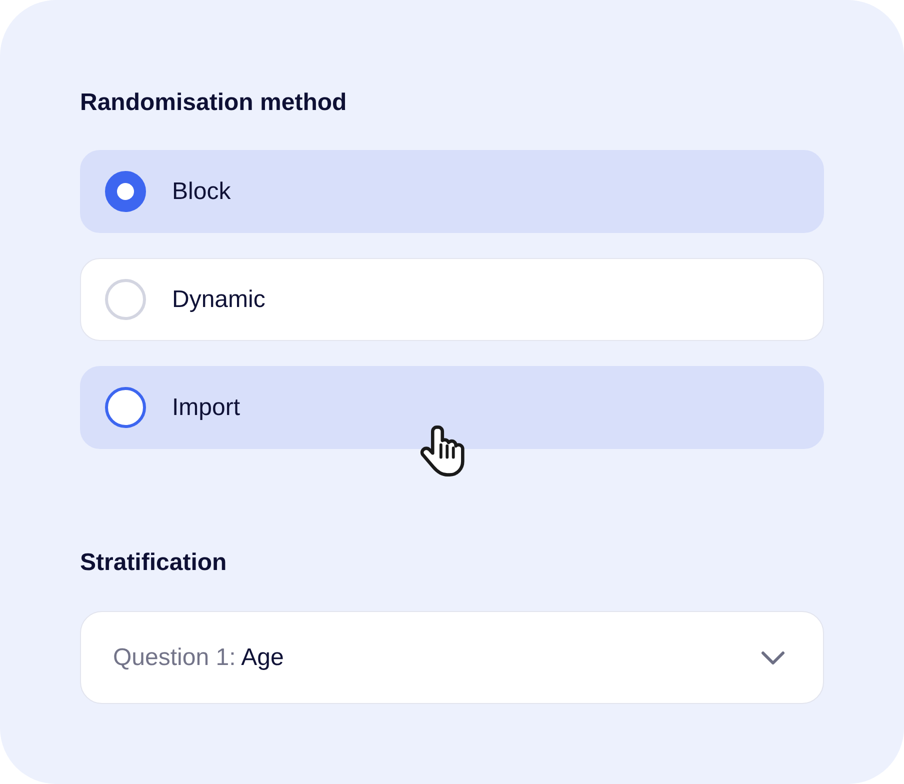 Image resolution: width=904 pixels, height=784 pixels. Describe the element at coordinates (154, 563) in the screenshot. I see `section-heading: Stratification` at that location.